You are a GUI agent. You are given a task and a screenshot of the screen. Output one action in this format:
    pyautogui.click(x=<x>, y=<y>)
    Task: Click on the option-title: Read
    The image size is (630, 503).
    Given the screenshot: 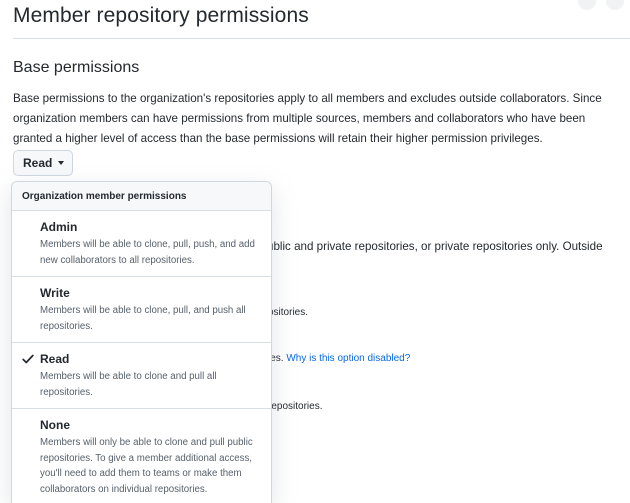 What is the action you would take?
    pyautogui.click(x=55, y=359)
    